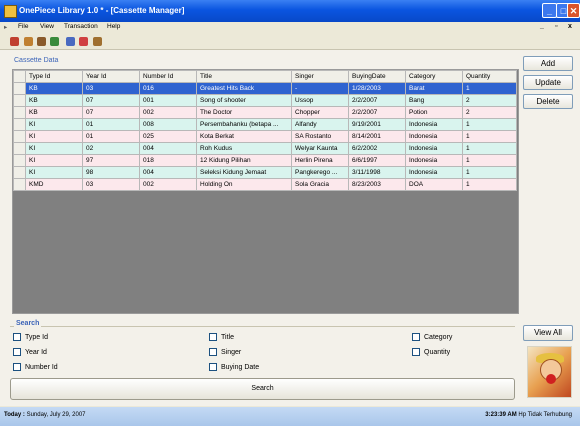 This screenshot has height=426, width=580. I want to click on table-cell: Barat, so click(434, 88).